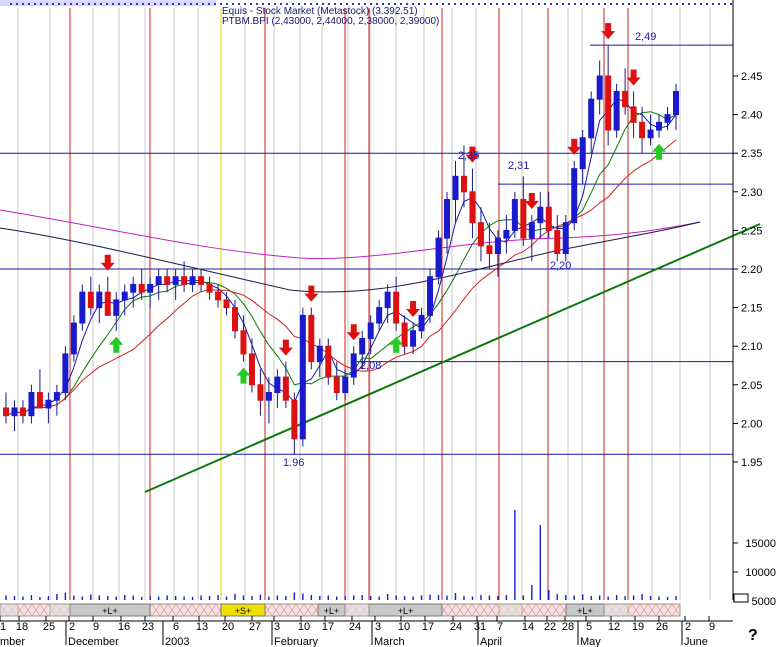  Describe the element at coordinates (688, 627) in the screenshot. I see `day-tick-label: 2` at that location.